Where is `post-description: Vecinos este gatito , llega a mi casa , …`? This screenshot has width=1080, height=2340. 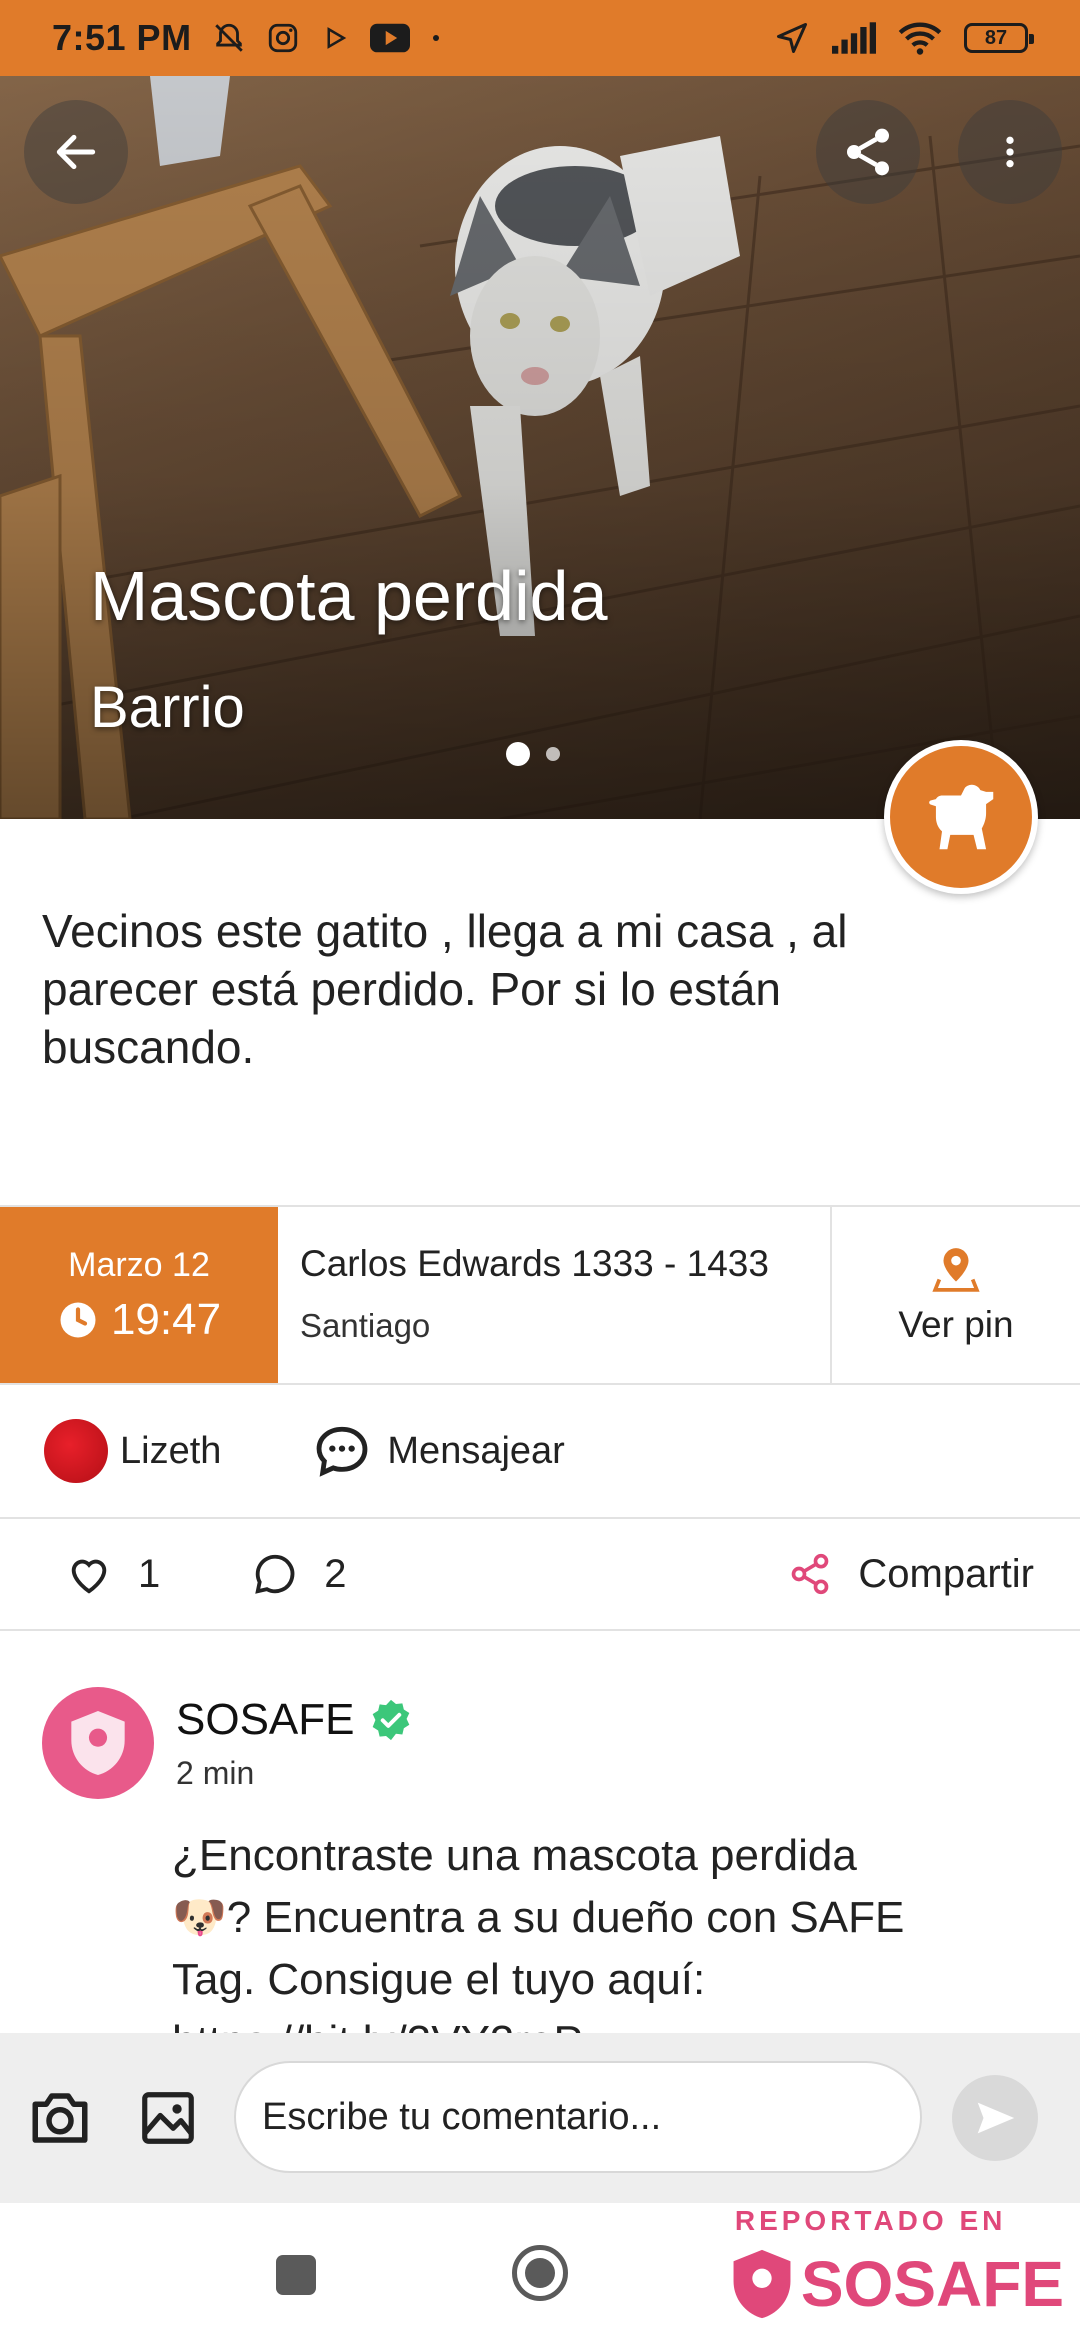 post-description: Vecinos este gatito , llega a mi casa , … is located at coordinates (445, 989).